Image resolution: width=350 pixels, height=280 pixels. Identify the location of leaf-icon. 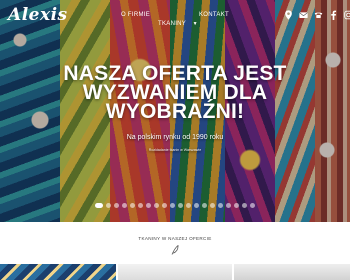
(175, 250).